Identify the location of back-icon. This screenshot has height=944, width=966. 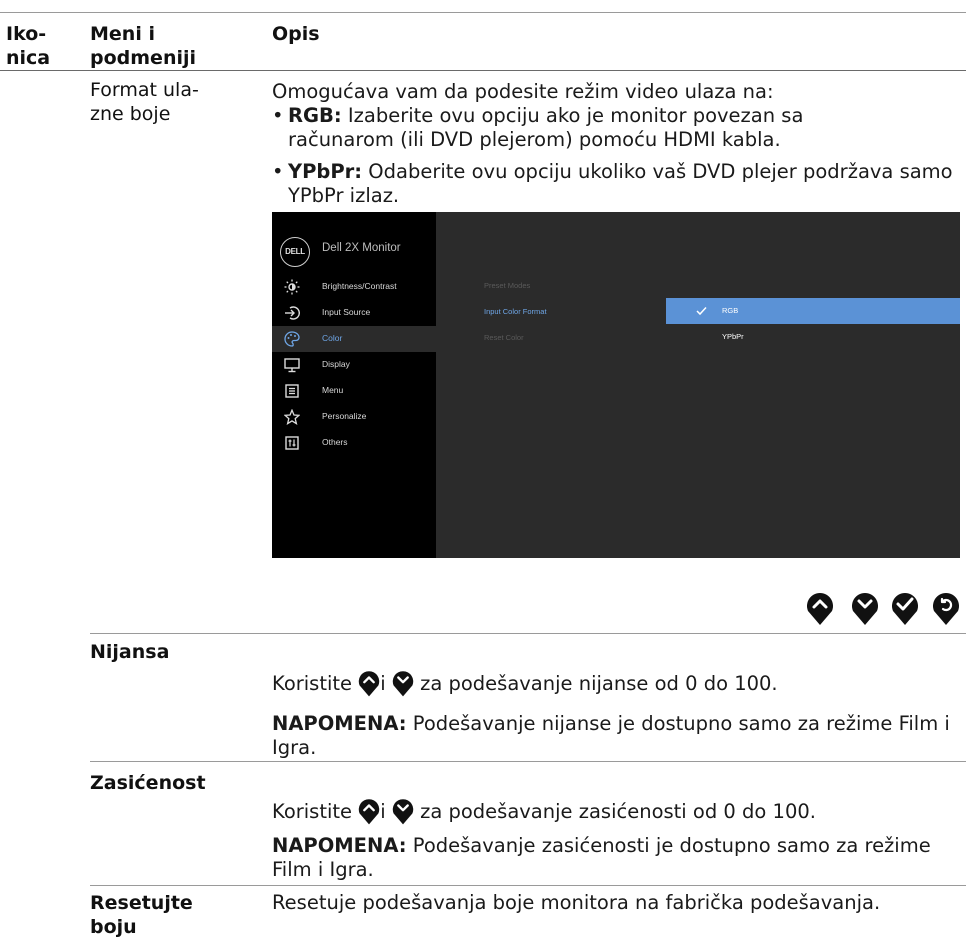
(946, 609).